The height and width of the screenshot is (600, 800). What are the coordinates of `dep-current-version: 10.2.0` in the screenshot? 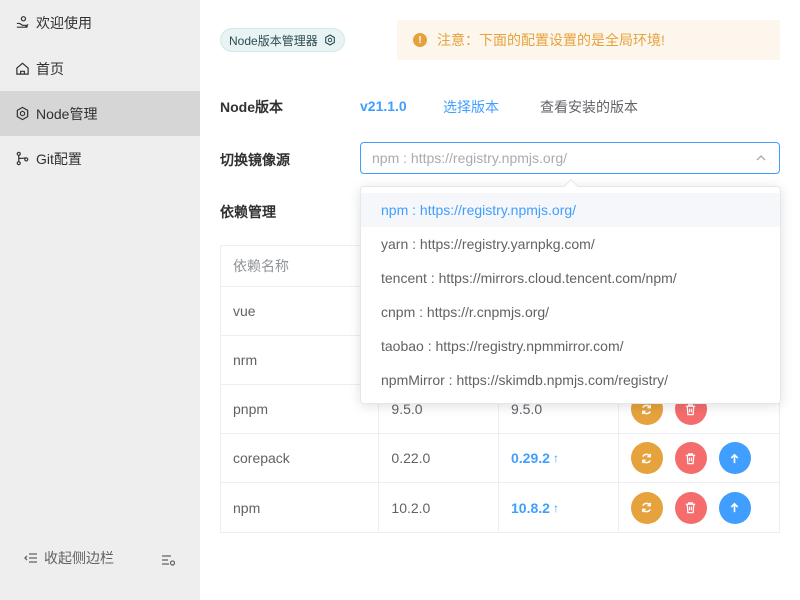 It's located at (439, 507).